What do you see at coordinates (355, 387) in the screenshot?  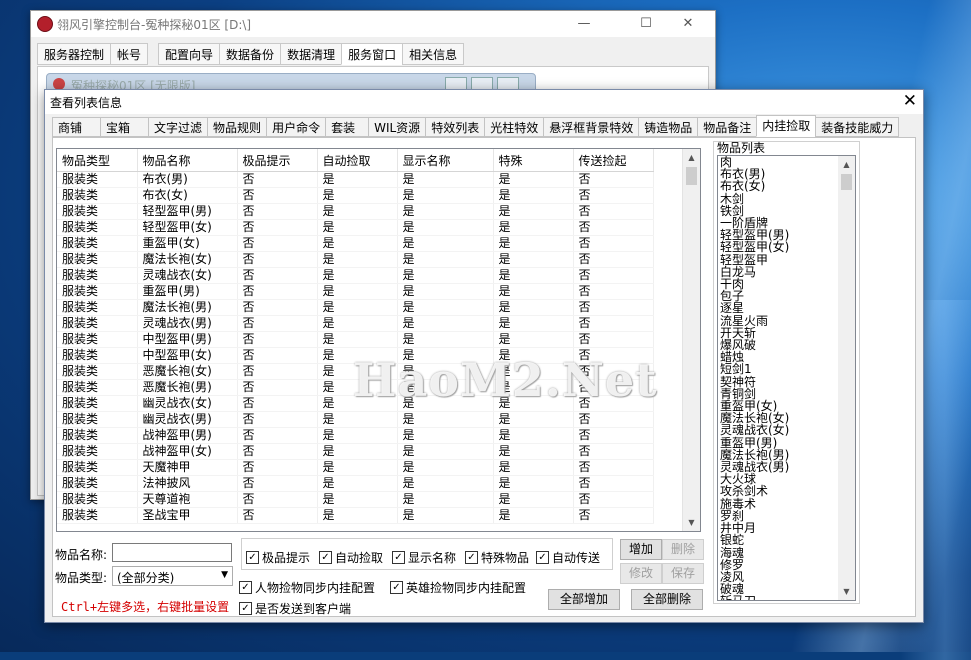 I see `table-row: 服装类 恶魔长袍(男) 否是是是否` at bounding box center [355, 387].